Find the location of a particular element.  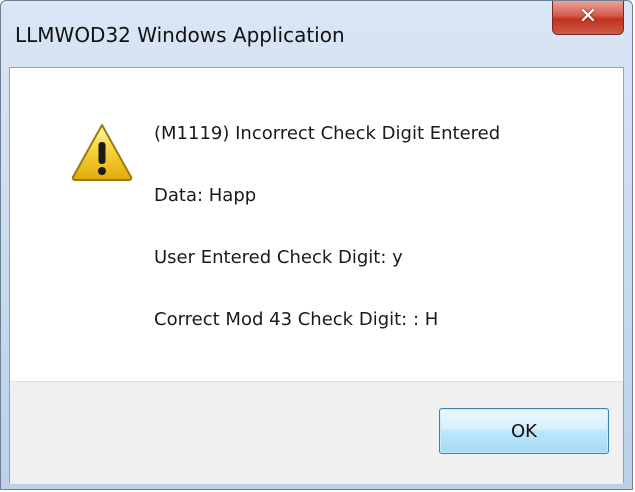

error-message: (M1119) Incorrect Check Digit Entered is located at coordinates (327, 133).